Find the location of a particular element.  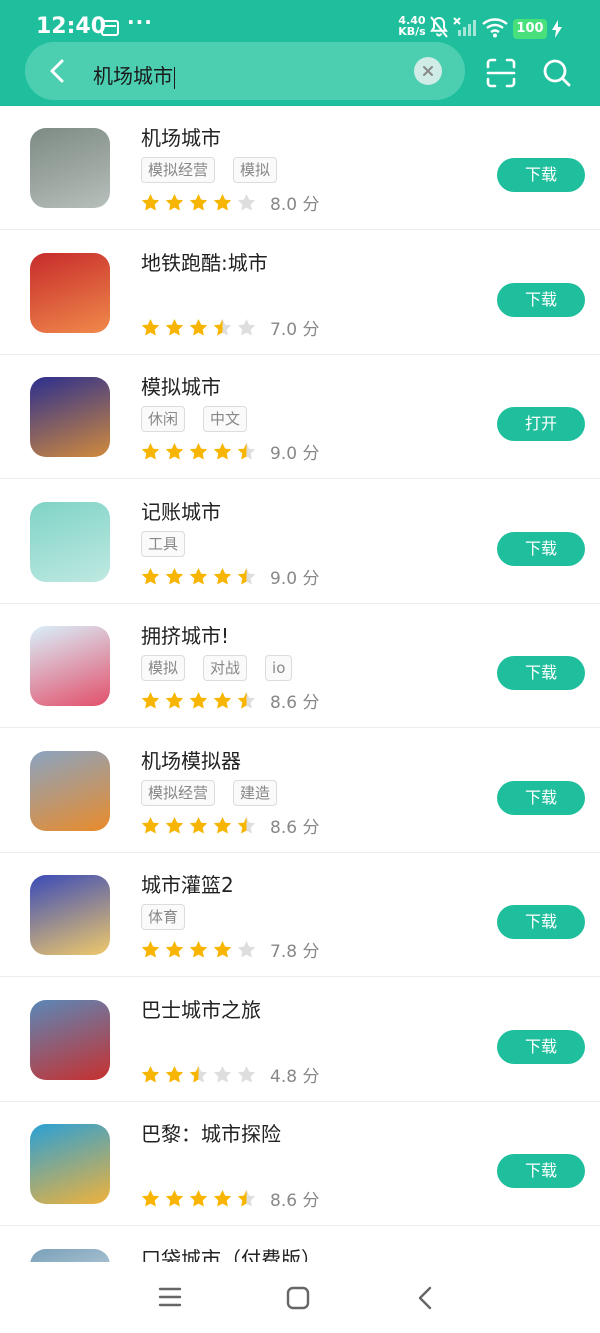

search-query: 机场城市 is located at coordinates (133, 76).